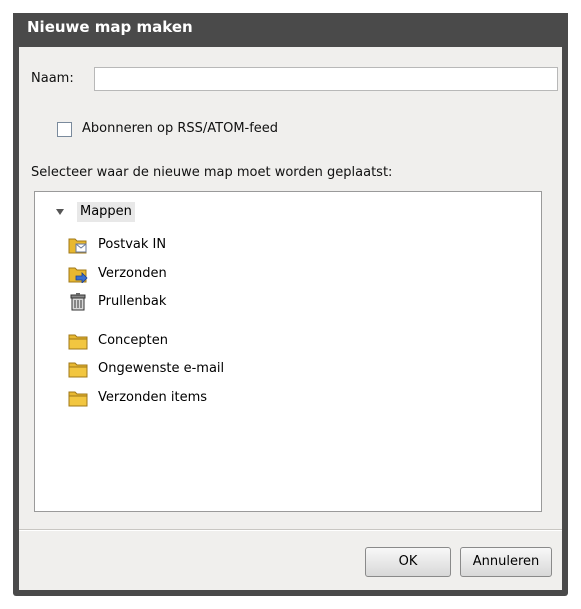 The height and width of the screenshot is (609, 581). I want to click on tree-item-label: Prullenbak, so click(132, 301).